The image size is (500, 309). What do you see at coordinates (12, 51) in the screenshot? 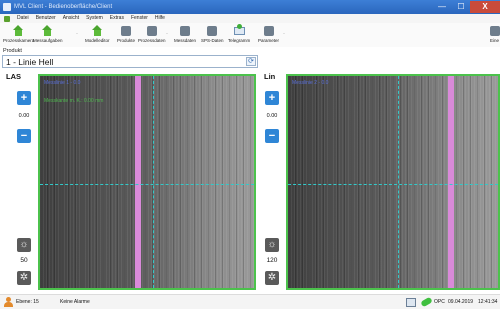
I see `product-label: Produkt` at bounding box center [12, 51].